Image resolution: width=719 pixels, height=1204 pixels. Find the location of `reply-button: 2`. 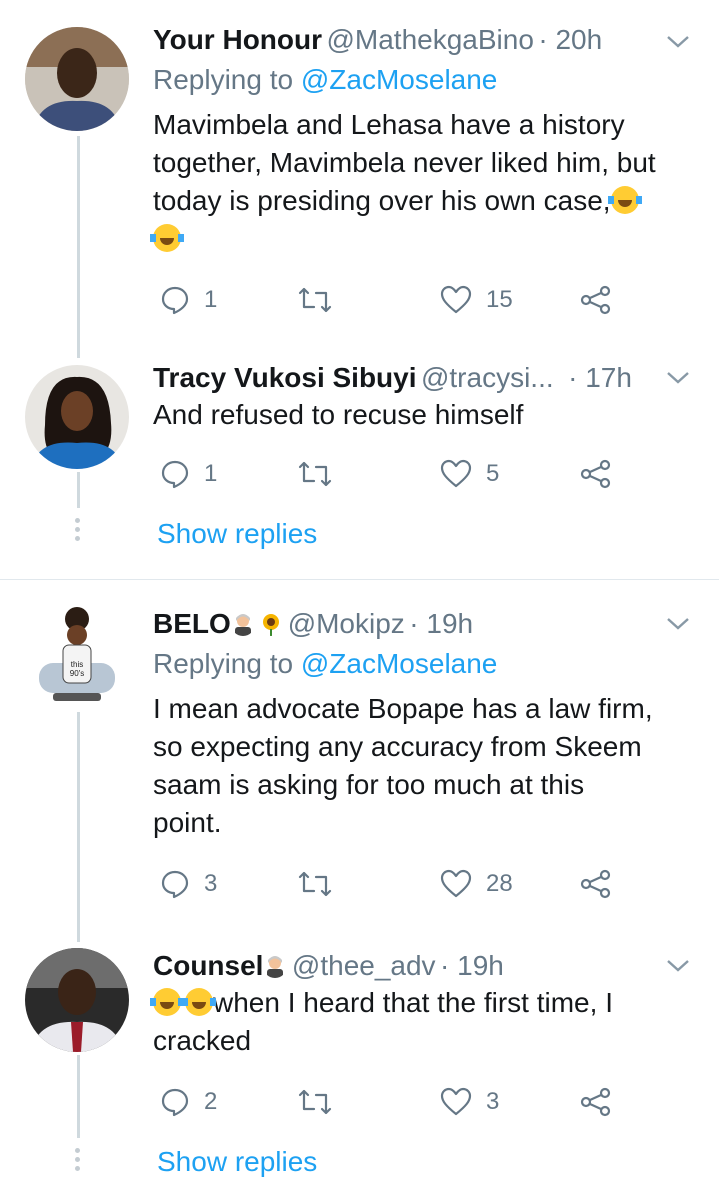

reply-button: 2 is located at coordinates (188, 1102).